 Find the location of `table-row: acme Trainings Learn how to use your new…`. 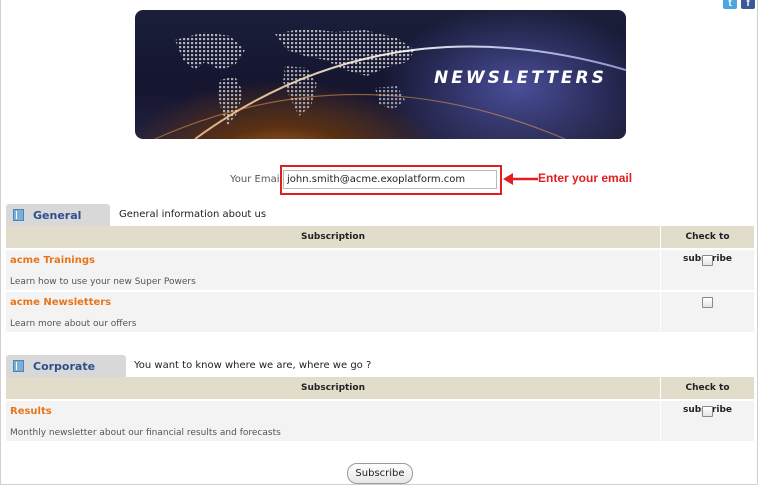

table-row: acme Trainings Learn how to use your new… is located at coordinates (380, 269).